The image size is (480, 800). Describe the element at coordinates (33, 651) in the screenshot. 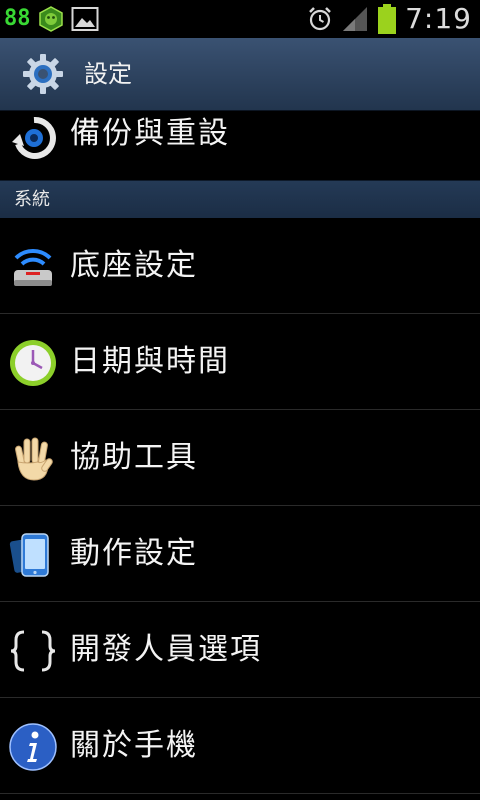

I see `developer-braces-icon` at that location.